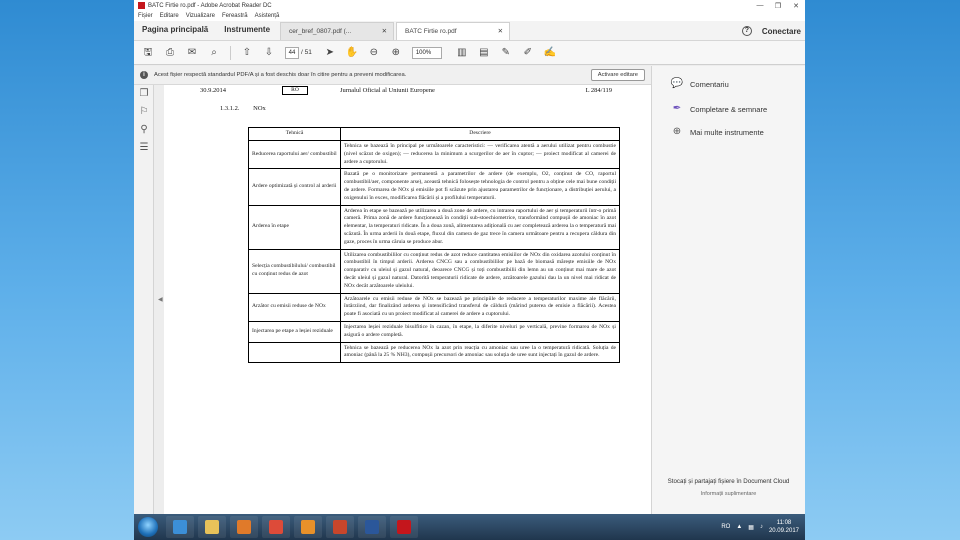 The width and height of the screenshot is (960, 540). I want to click on save-icon: 🖫, so click(148, 53).